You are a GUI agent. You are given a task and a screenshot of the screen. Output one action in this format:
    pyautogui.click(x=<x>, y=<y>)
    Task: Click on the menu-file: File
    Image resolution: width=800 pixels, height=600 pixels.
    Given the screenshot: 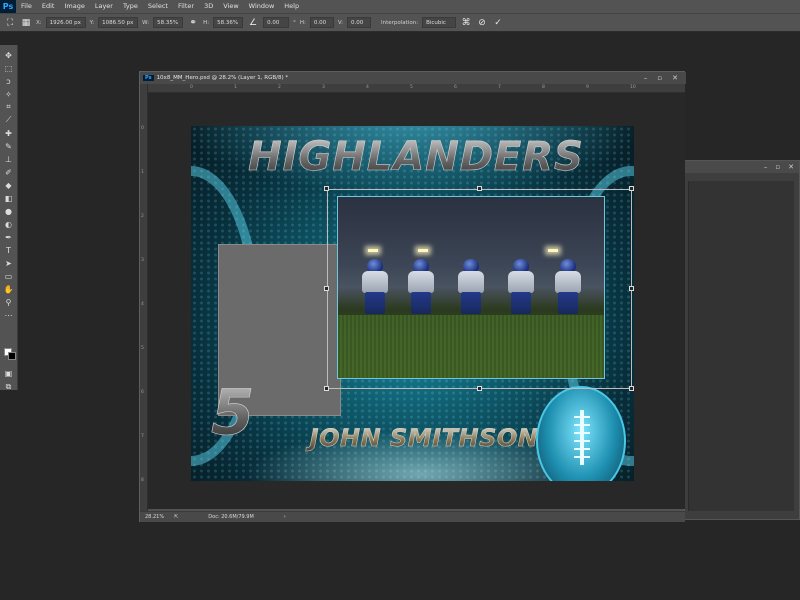 What is the action you would take?
    pyautogui.click(x=26, y=6)
    